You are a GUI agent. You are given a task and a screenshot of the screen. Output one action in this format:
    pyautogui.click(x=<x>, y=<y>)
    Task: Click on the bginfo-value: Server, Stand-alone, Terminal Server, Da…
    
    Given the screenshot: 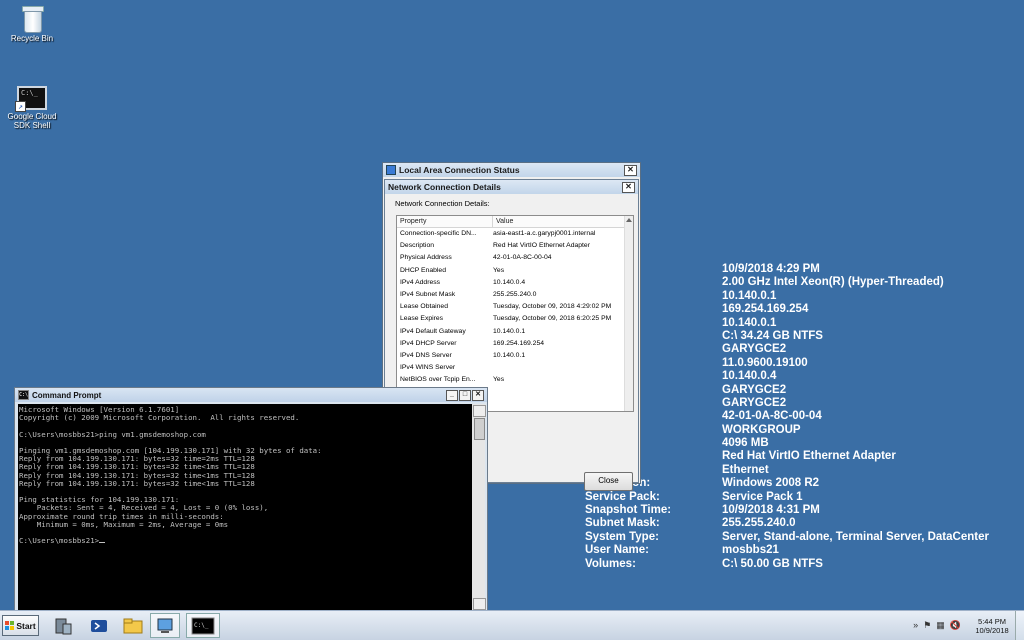 What is the action you would take?
    pyautogui.click(x=855, y=536)
    